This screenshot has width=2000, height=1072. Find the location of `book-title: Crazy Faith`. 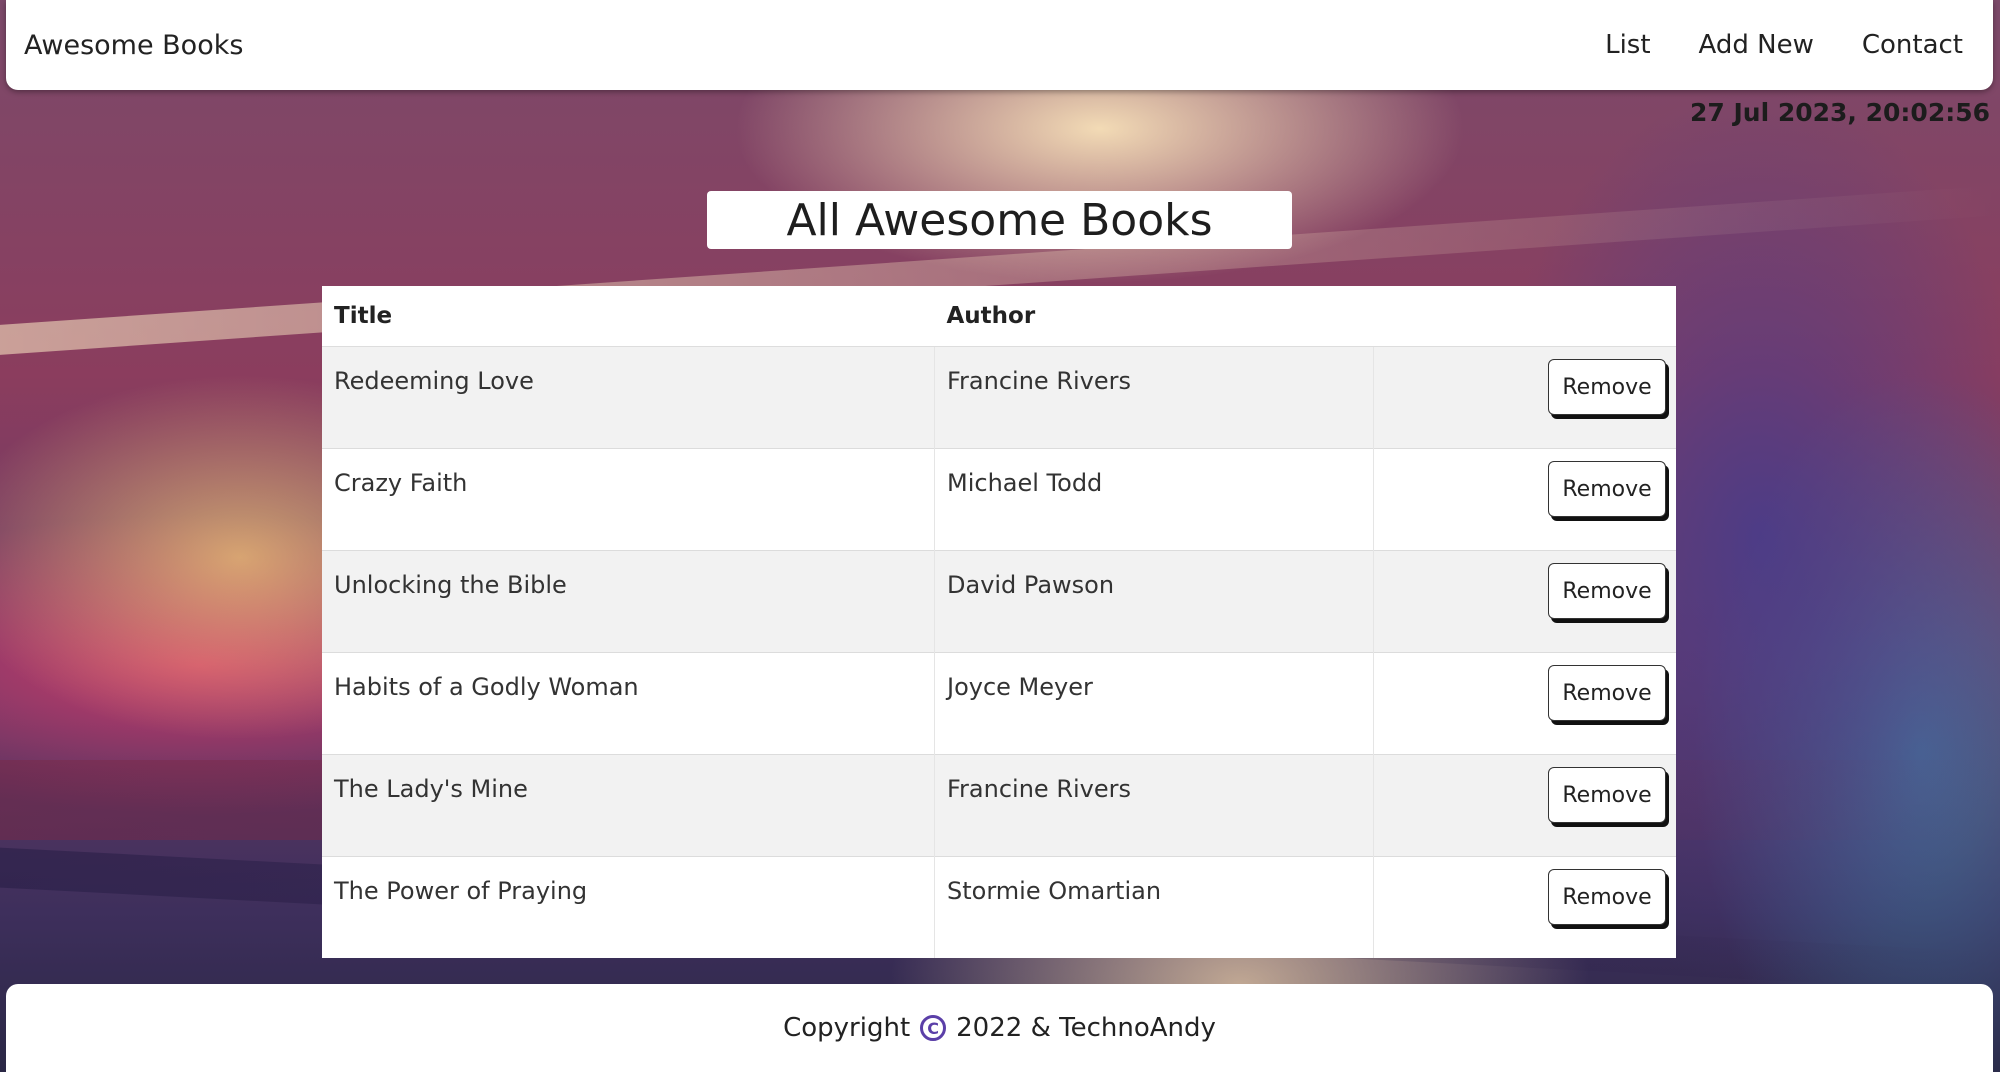

book-title: Crazy Faith is located at coordinates (628, 499).